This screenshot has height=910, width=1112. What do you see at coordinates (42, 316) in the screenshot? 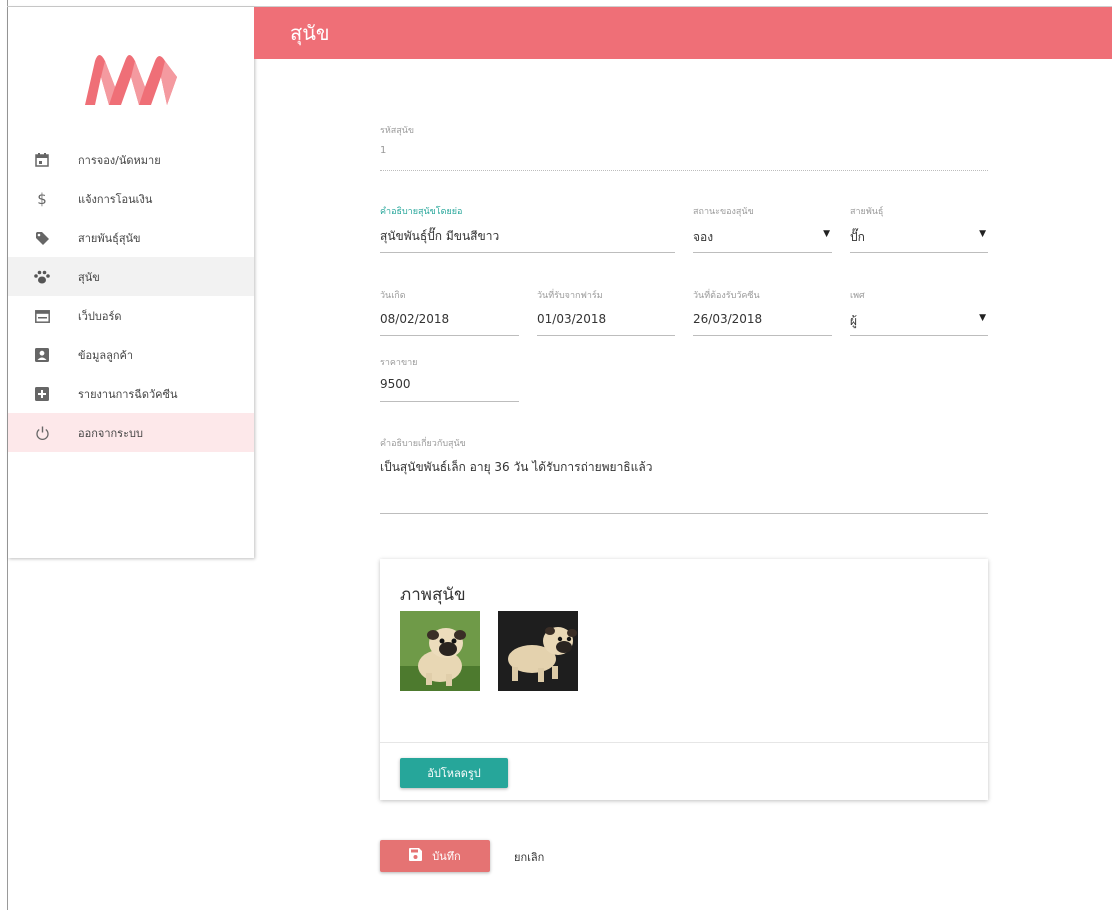
I see `web-icon` at bounding box center [42, 316].